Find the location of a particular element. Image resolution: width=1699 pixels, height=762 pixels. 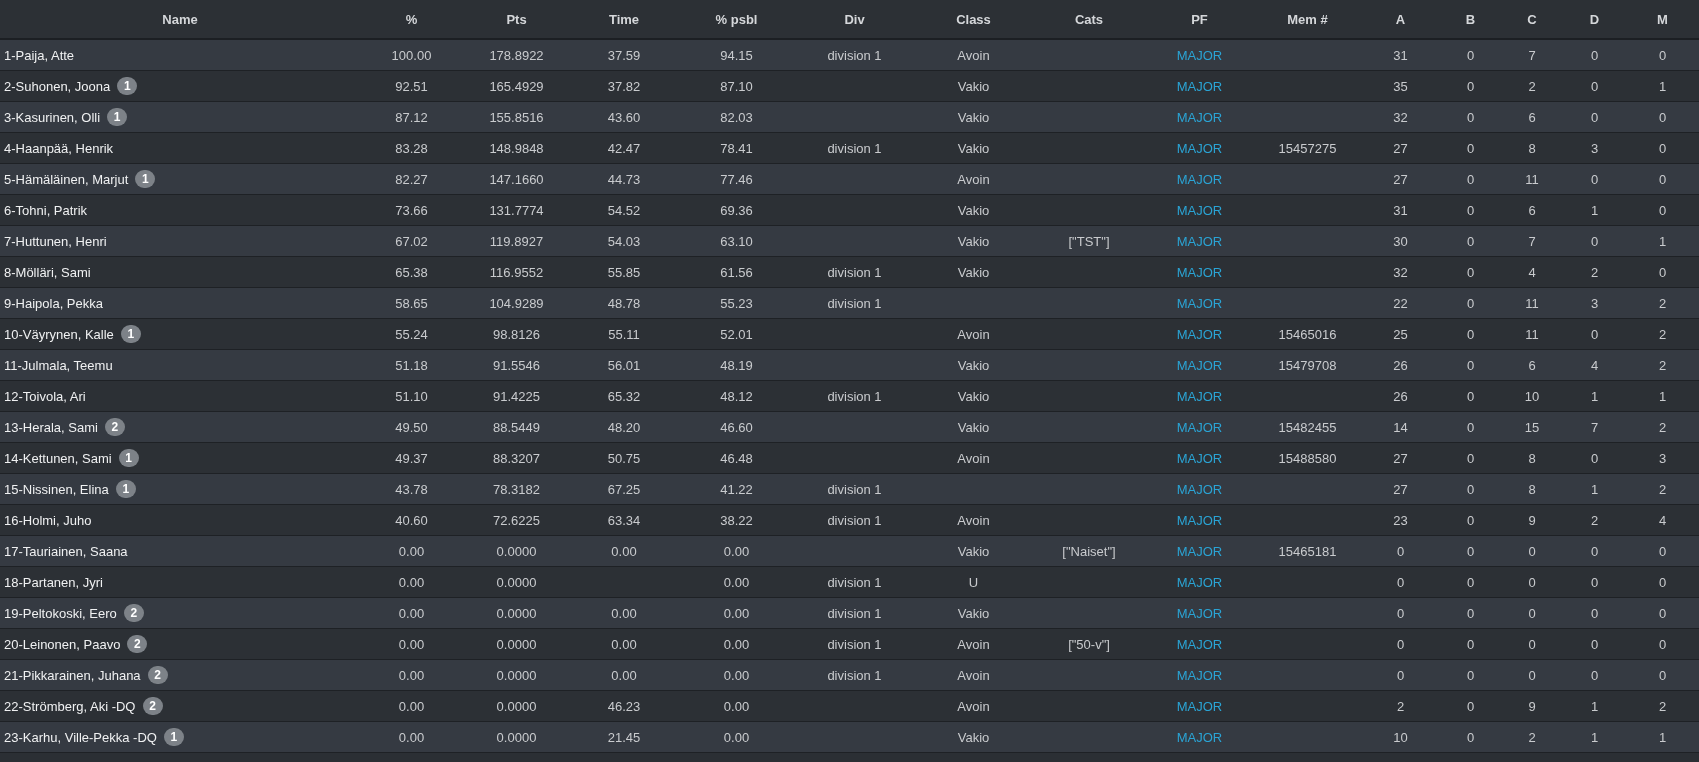

table-cell: 35 is located at coordinates (1400, 87).